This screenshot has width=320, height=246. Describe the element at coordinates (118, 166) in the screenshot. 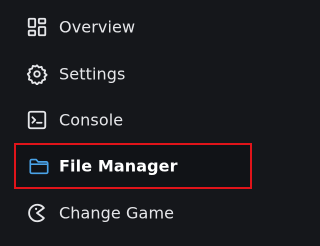

I see `sidebar-item-label: File Manager` at that location.